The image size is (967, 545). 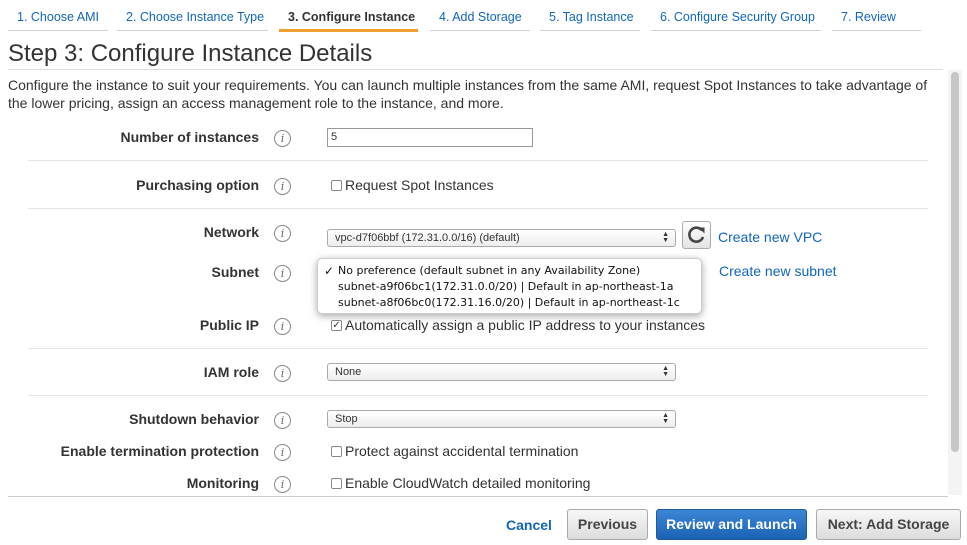 What do you see at coordinates (955, 262) in the screenshot?
I see `scrollbar-thumb` at bounding box center [955, 262].